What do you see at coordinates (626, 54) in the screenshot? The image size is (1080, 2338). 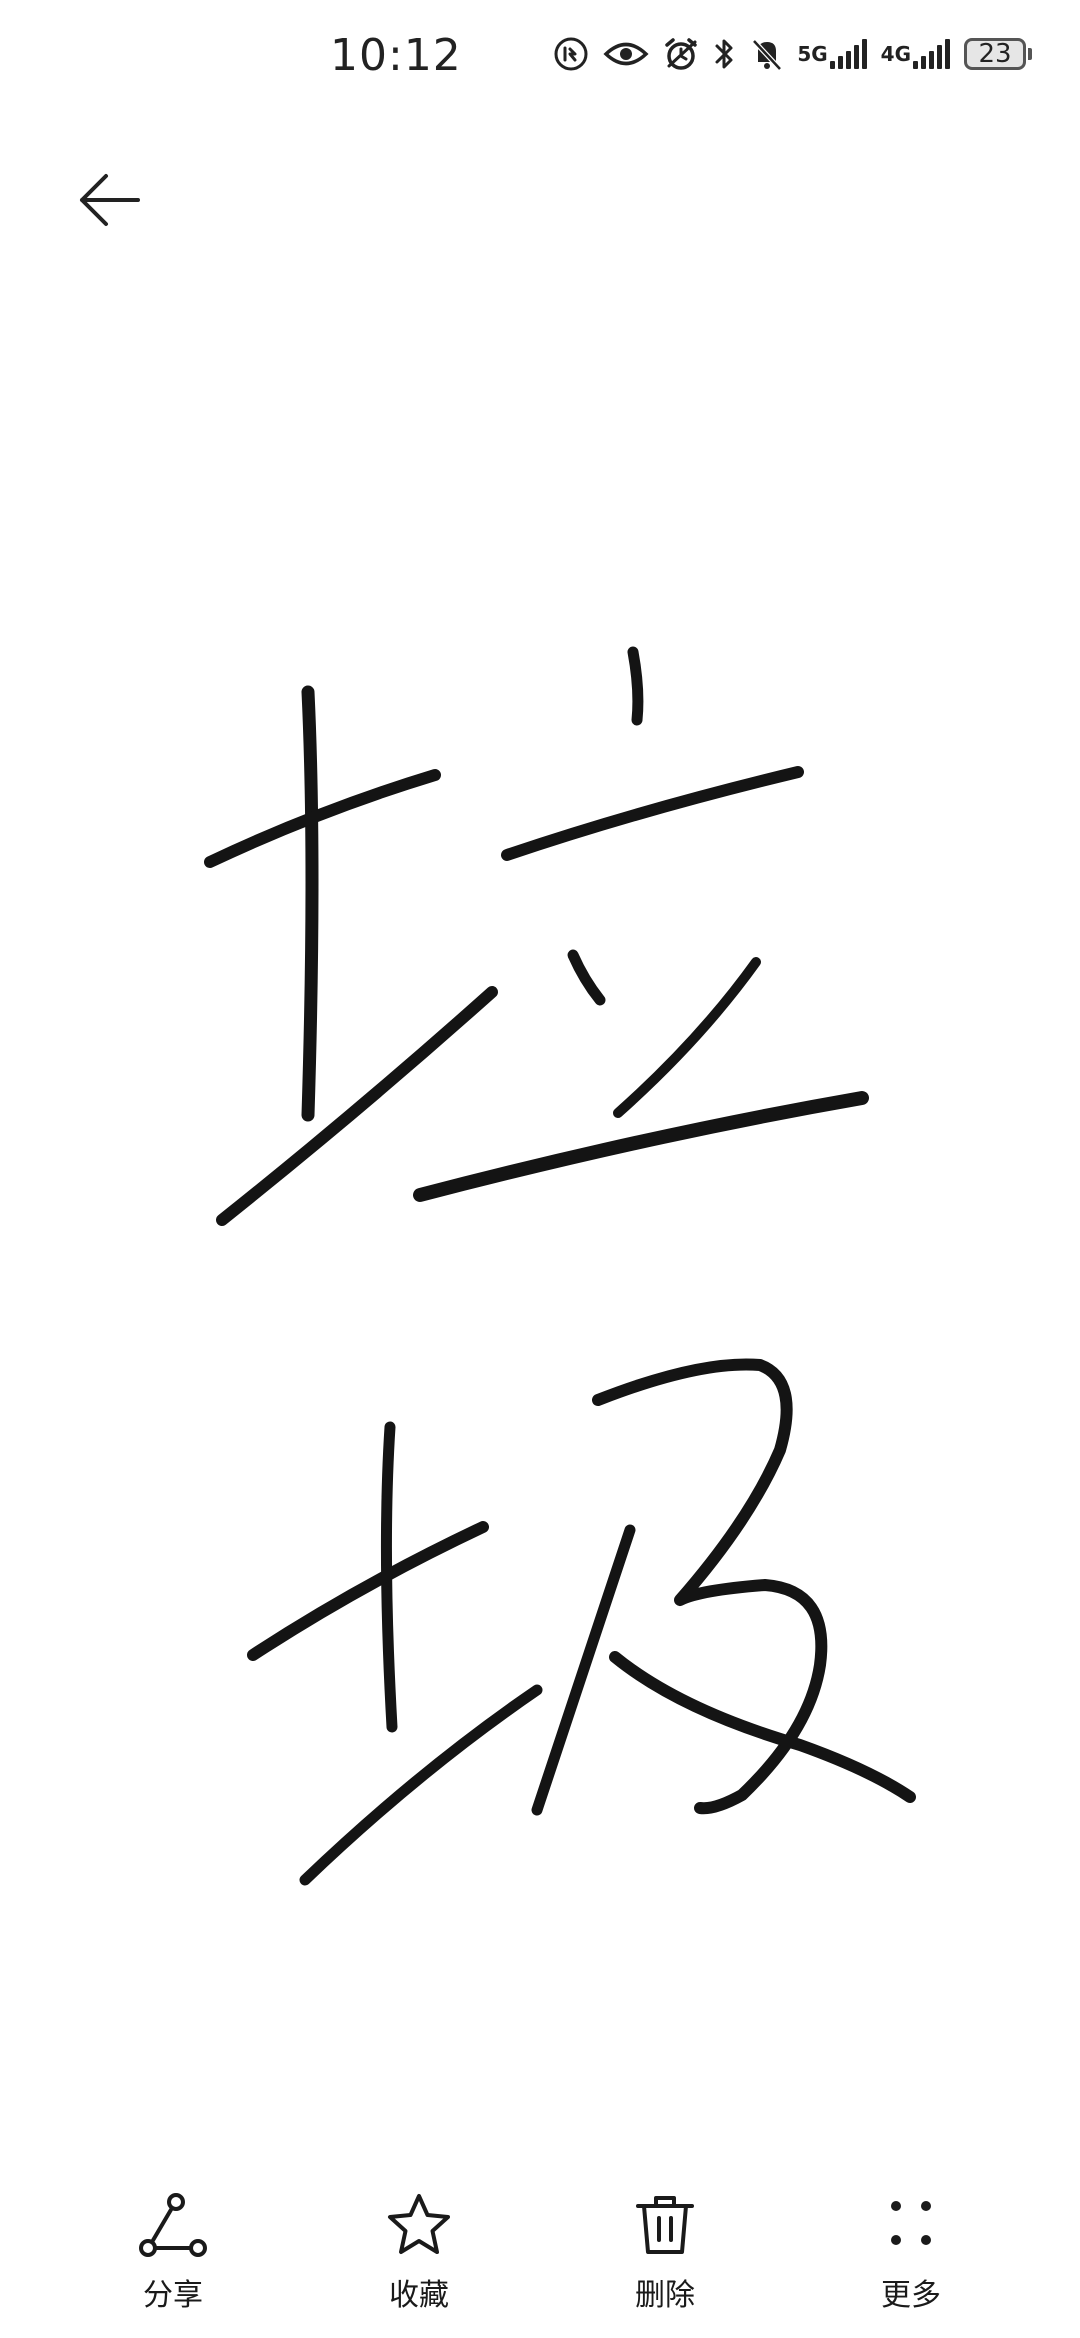 I see `eye-comfort-icon` at bounding box center [626, 54].